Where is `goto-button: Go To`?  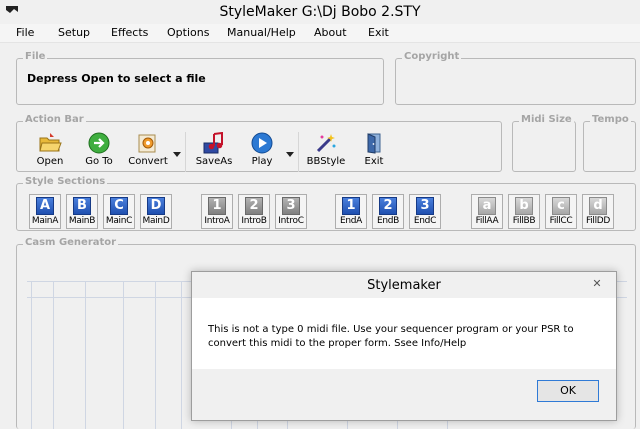
goto-button: Go To is located at coordinates (99, 156).